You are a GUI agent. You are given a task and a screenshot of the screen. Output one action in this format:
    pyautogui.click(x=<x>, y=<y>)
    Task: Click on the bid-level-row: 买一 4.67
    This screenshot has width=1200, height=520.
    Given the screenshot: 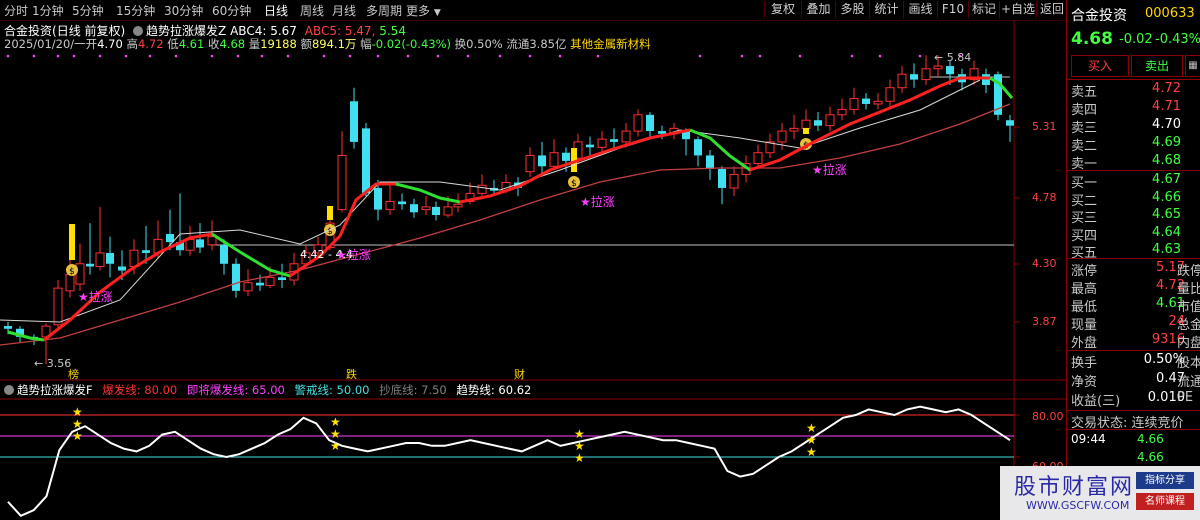 What is the action you would take?
    pyautogui.click(x=1135, y=181)
    